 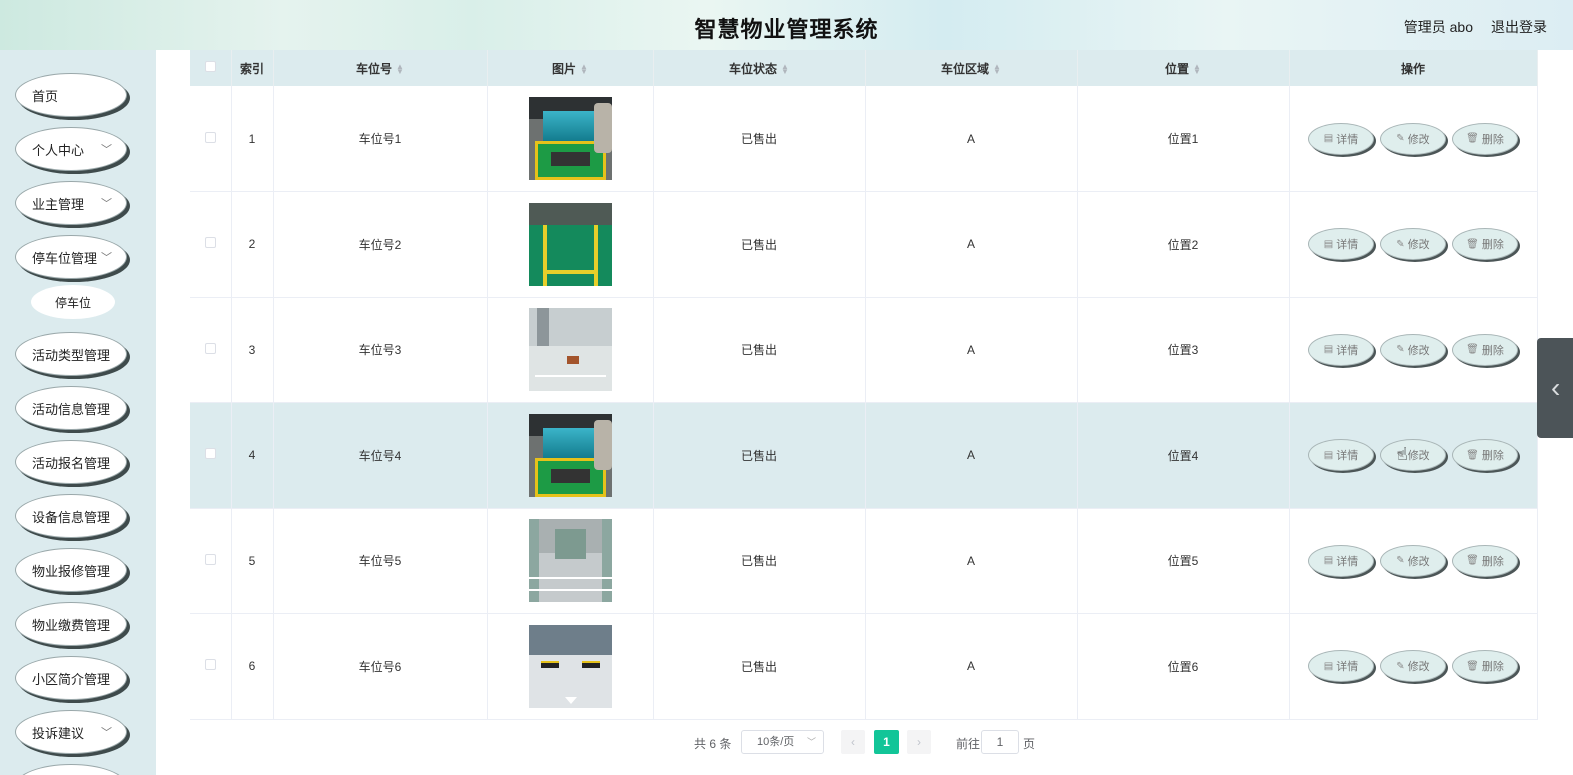 What do you see at coordinates (1000, 742) in the screenshot?
I see `goto-page-input: 1` at bounding box center [1000, 742].